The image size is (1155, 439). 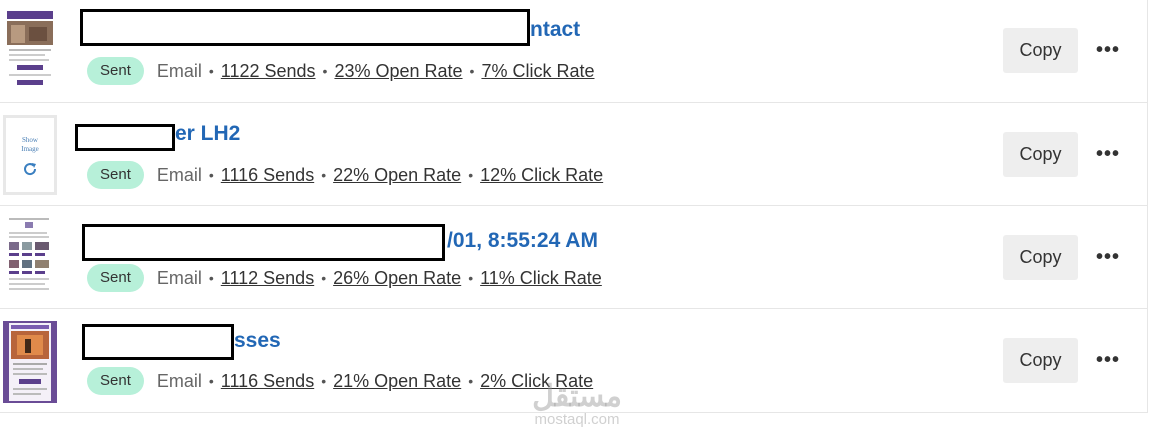 What do you see at coordinates (397, 175) in the screenshot?
I see `open-rate-link: 22% Open Rate` at bounding box center [397, 175].